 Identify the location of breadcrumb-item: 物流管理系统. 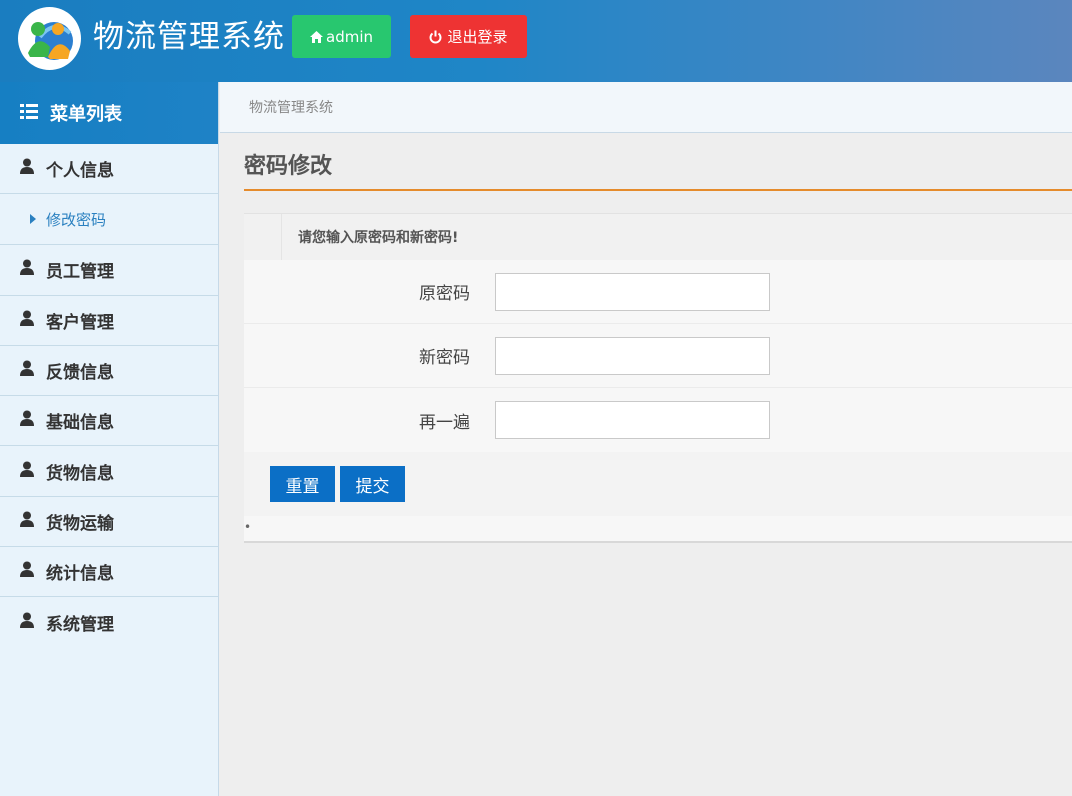
(291, 107).